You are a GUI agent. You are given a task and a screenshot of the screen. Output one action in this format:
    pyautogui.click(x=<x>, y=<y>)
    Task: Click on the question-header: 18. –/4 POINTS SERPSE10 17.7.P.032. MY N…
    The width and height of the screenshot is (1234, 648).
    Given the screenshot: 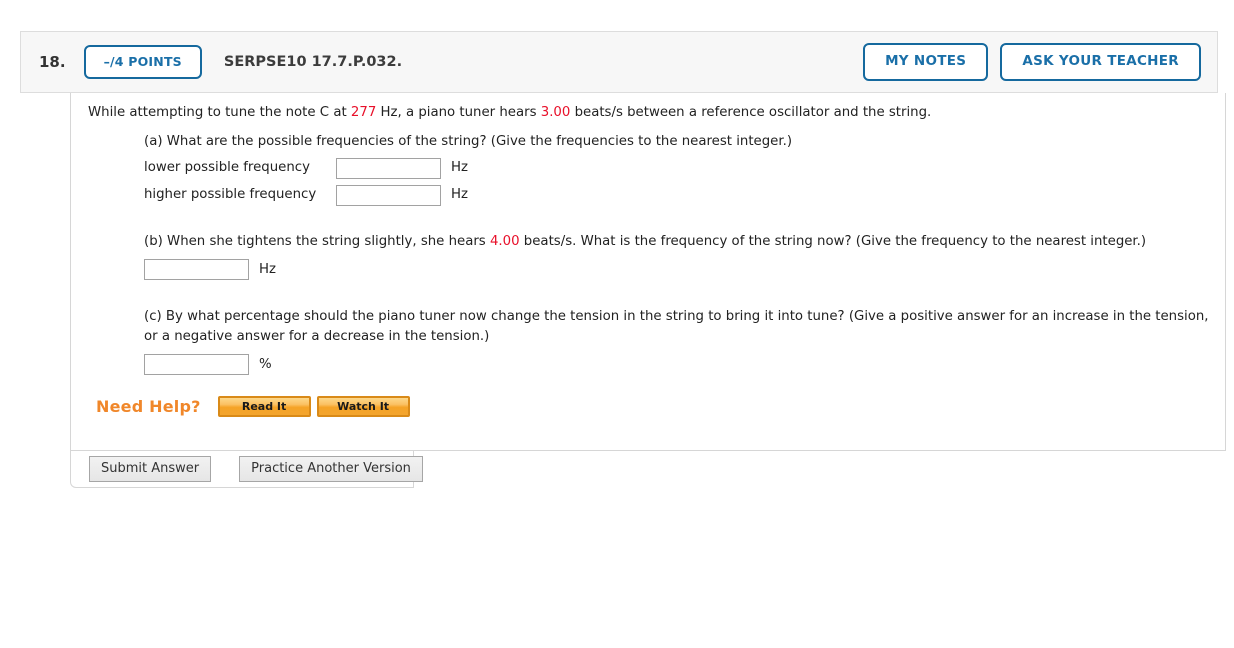 What is the action you would take?
    pyautogui.click(x=619, y=62)
    